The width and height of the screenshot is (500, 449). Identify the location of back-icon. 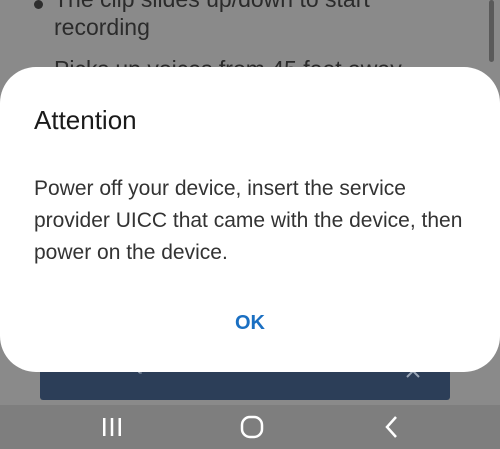
(391, 427).